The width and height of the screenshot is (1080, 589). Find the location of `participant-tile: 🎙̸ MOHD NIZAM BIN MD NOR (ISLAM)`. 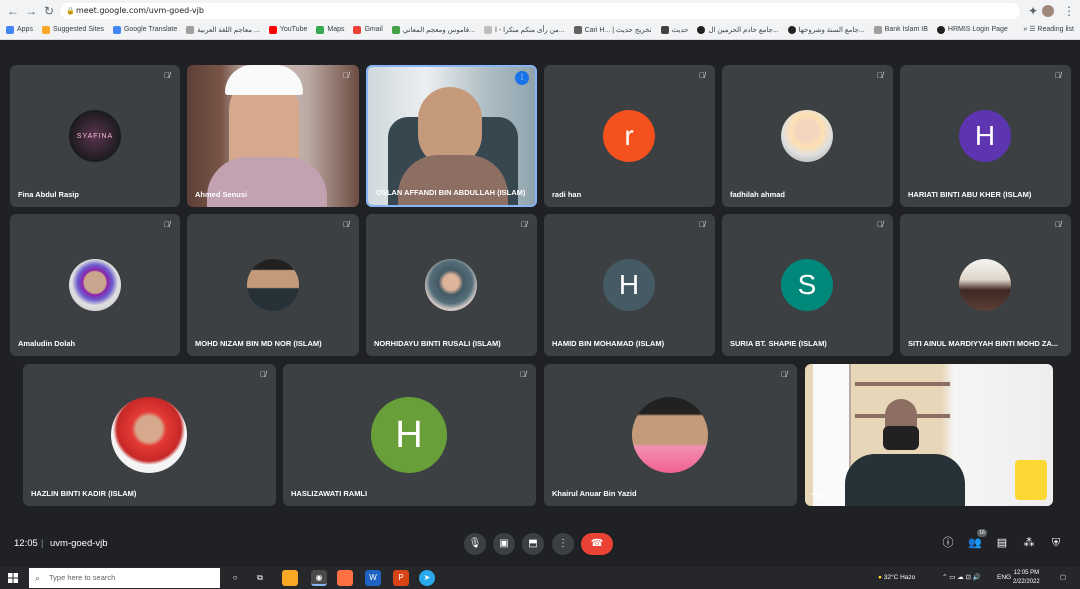

participant-tile: 🎙̸ MOHD NIZAM BIN MD NOR (ISLAM) is located at coordinates (273, 285).